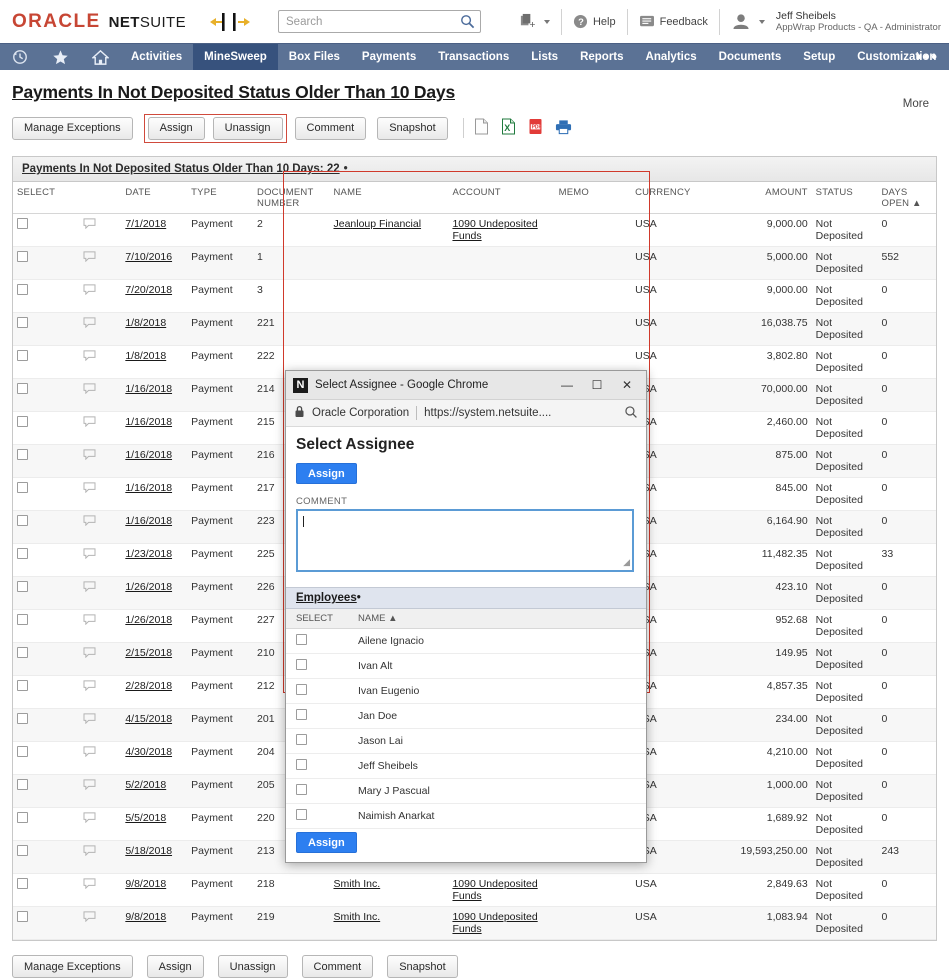 This screenshot has height=978, width=949. I want to click on col-memo: MEMO, so click(593, 198).